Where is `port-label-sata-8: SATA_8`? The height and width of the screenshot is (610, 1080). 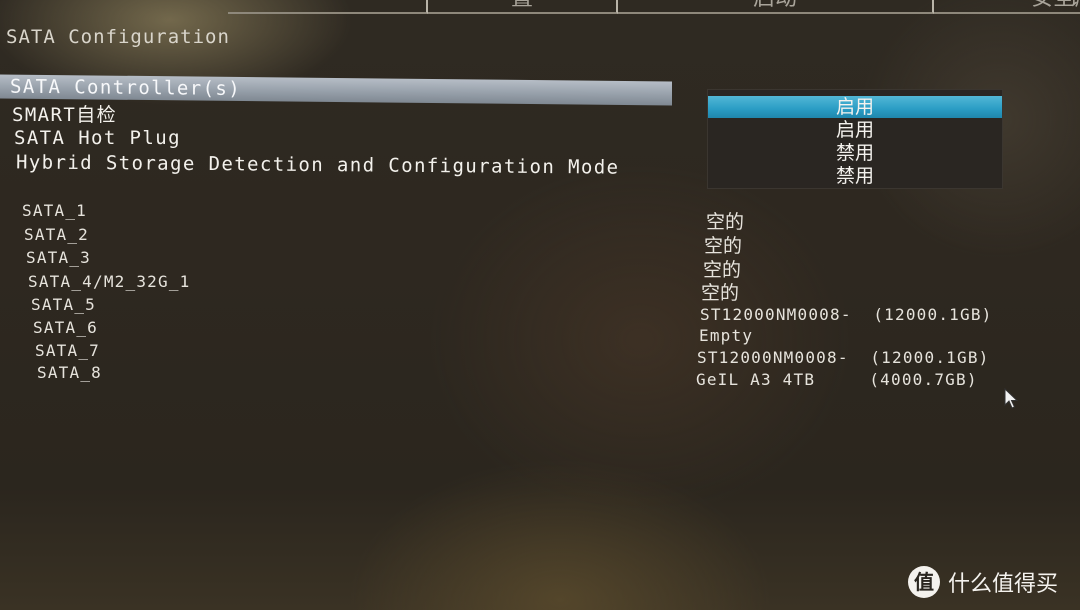 port-label-sata-8: SATA_8 is located at coordinates (69, 372).